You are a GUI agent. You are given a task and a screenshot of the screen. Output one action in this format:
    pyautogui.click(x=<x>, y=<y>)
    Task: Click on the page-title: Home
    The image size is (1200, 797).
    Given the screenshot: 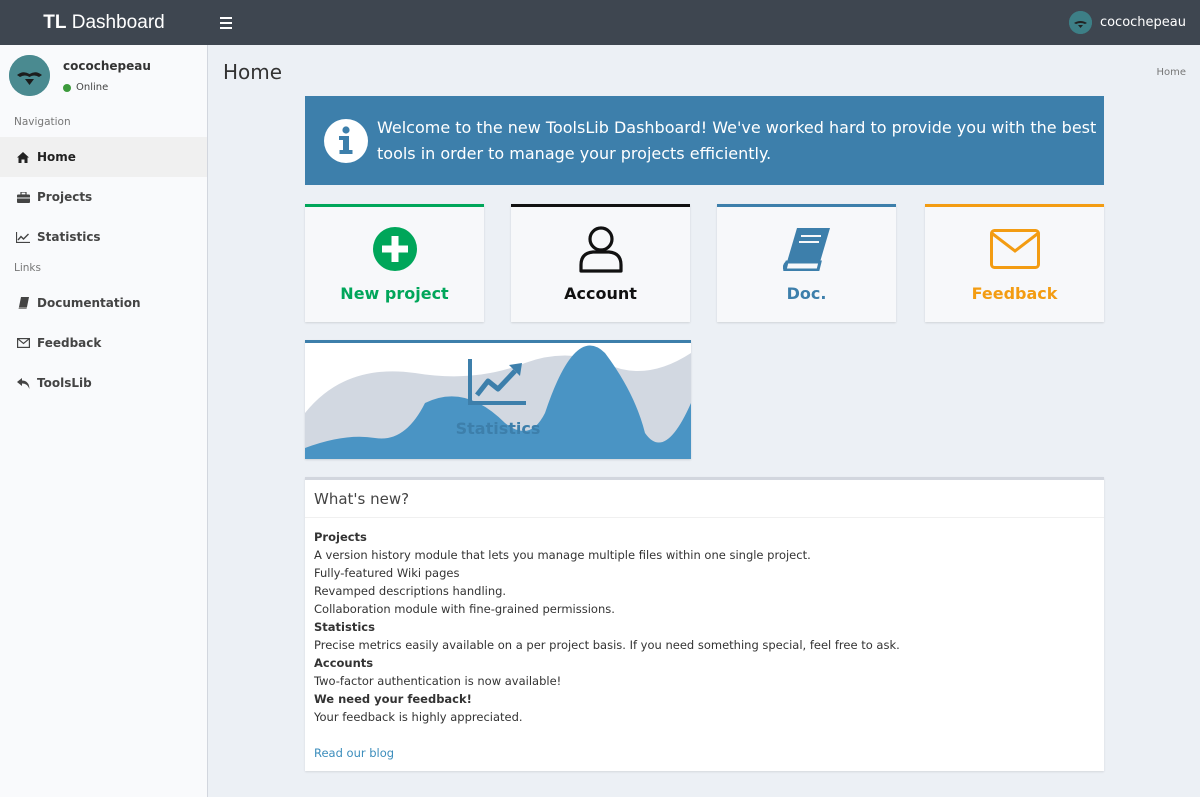 What is the action you would take?
    pyautogui.click(x=253, y=72)
    